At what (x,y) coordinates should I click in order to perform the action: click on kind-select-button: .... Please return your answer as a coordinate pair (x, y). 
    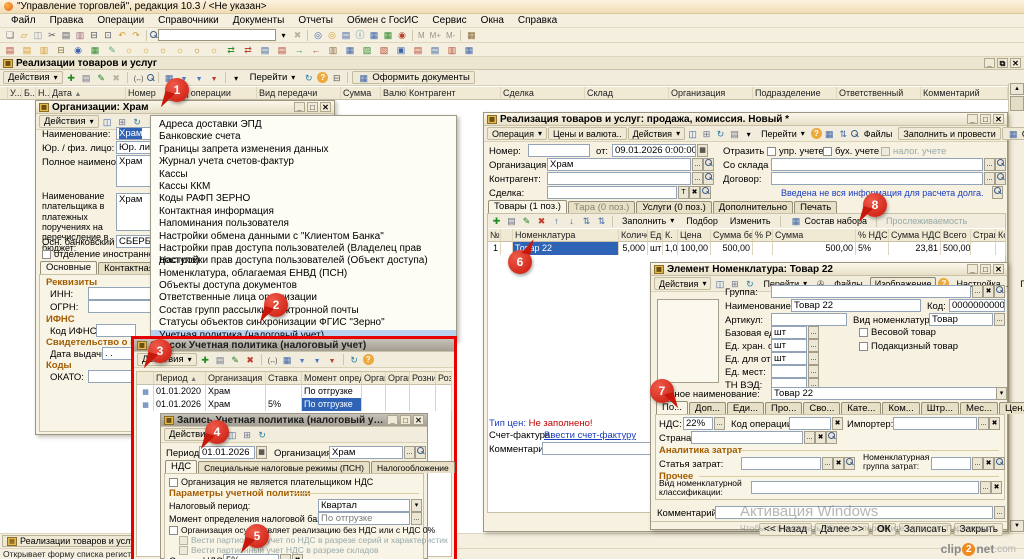
    Looking at the image, I should click on (999, 319).